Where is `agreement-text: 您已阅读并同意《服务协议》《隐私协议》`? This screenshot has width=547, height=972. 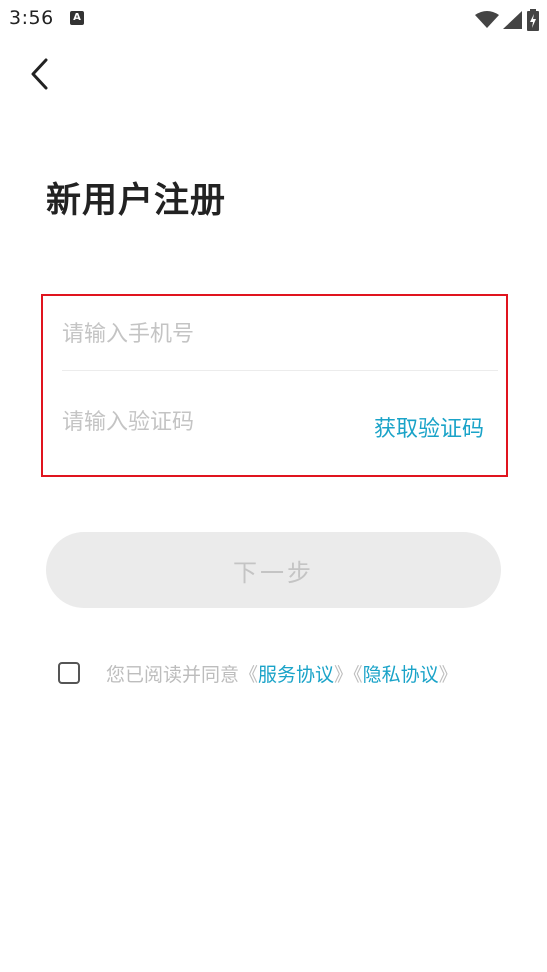
agreement-text: 您已阅读并同意《服务协议》《隐私协议》 is located at coordinates (282, 673).